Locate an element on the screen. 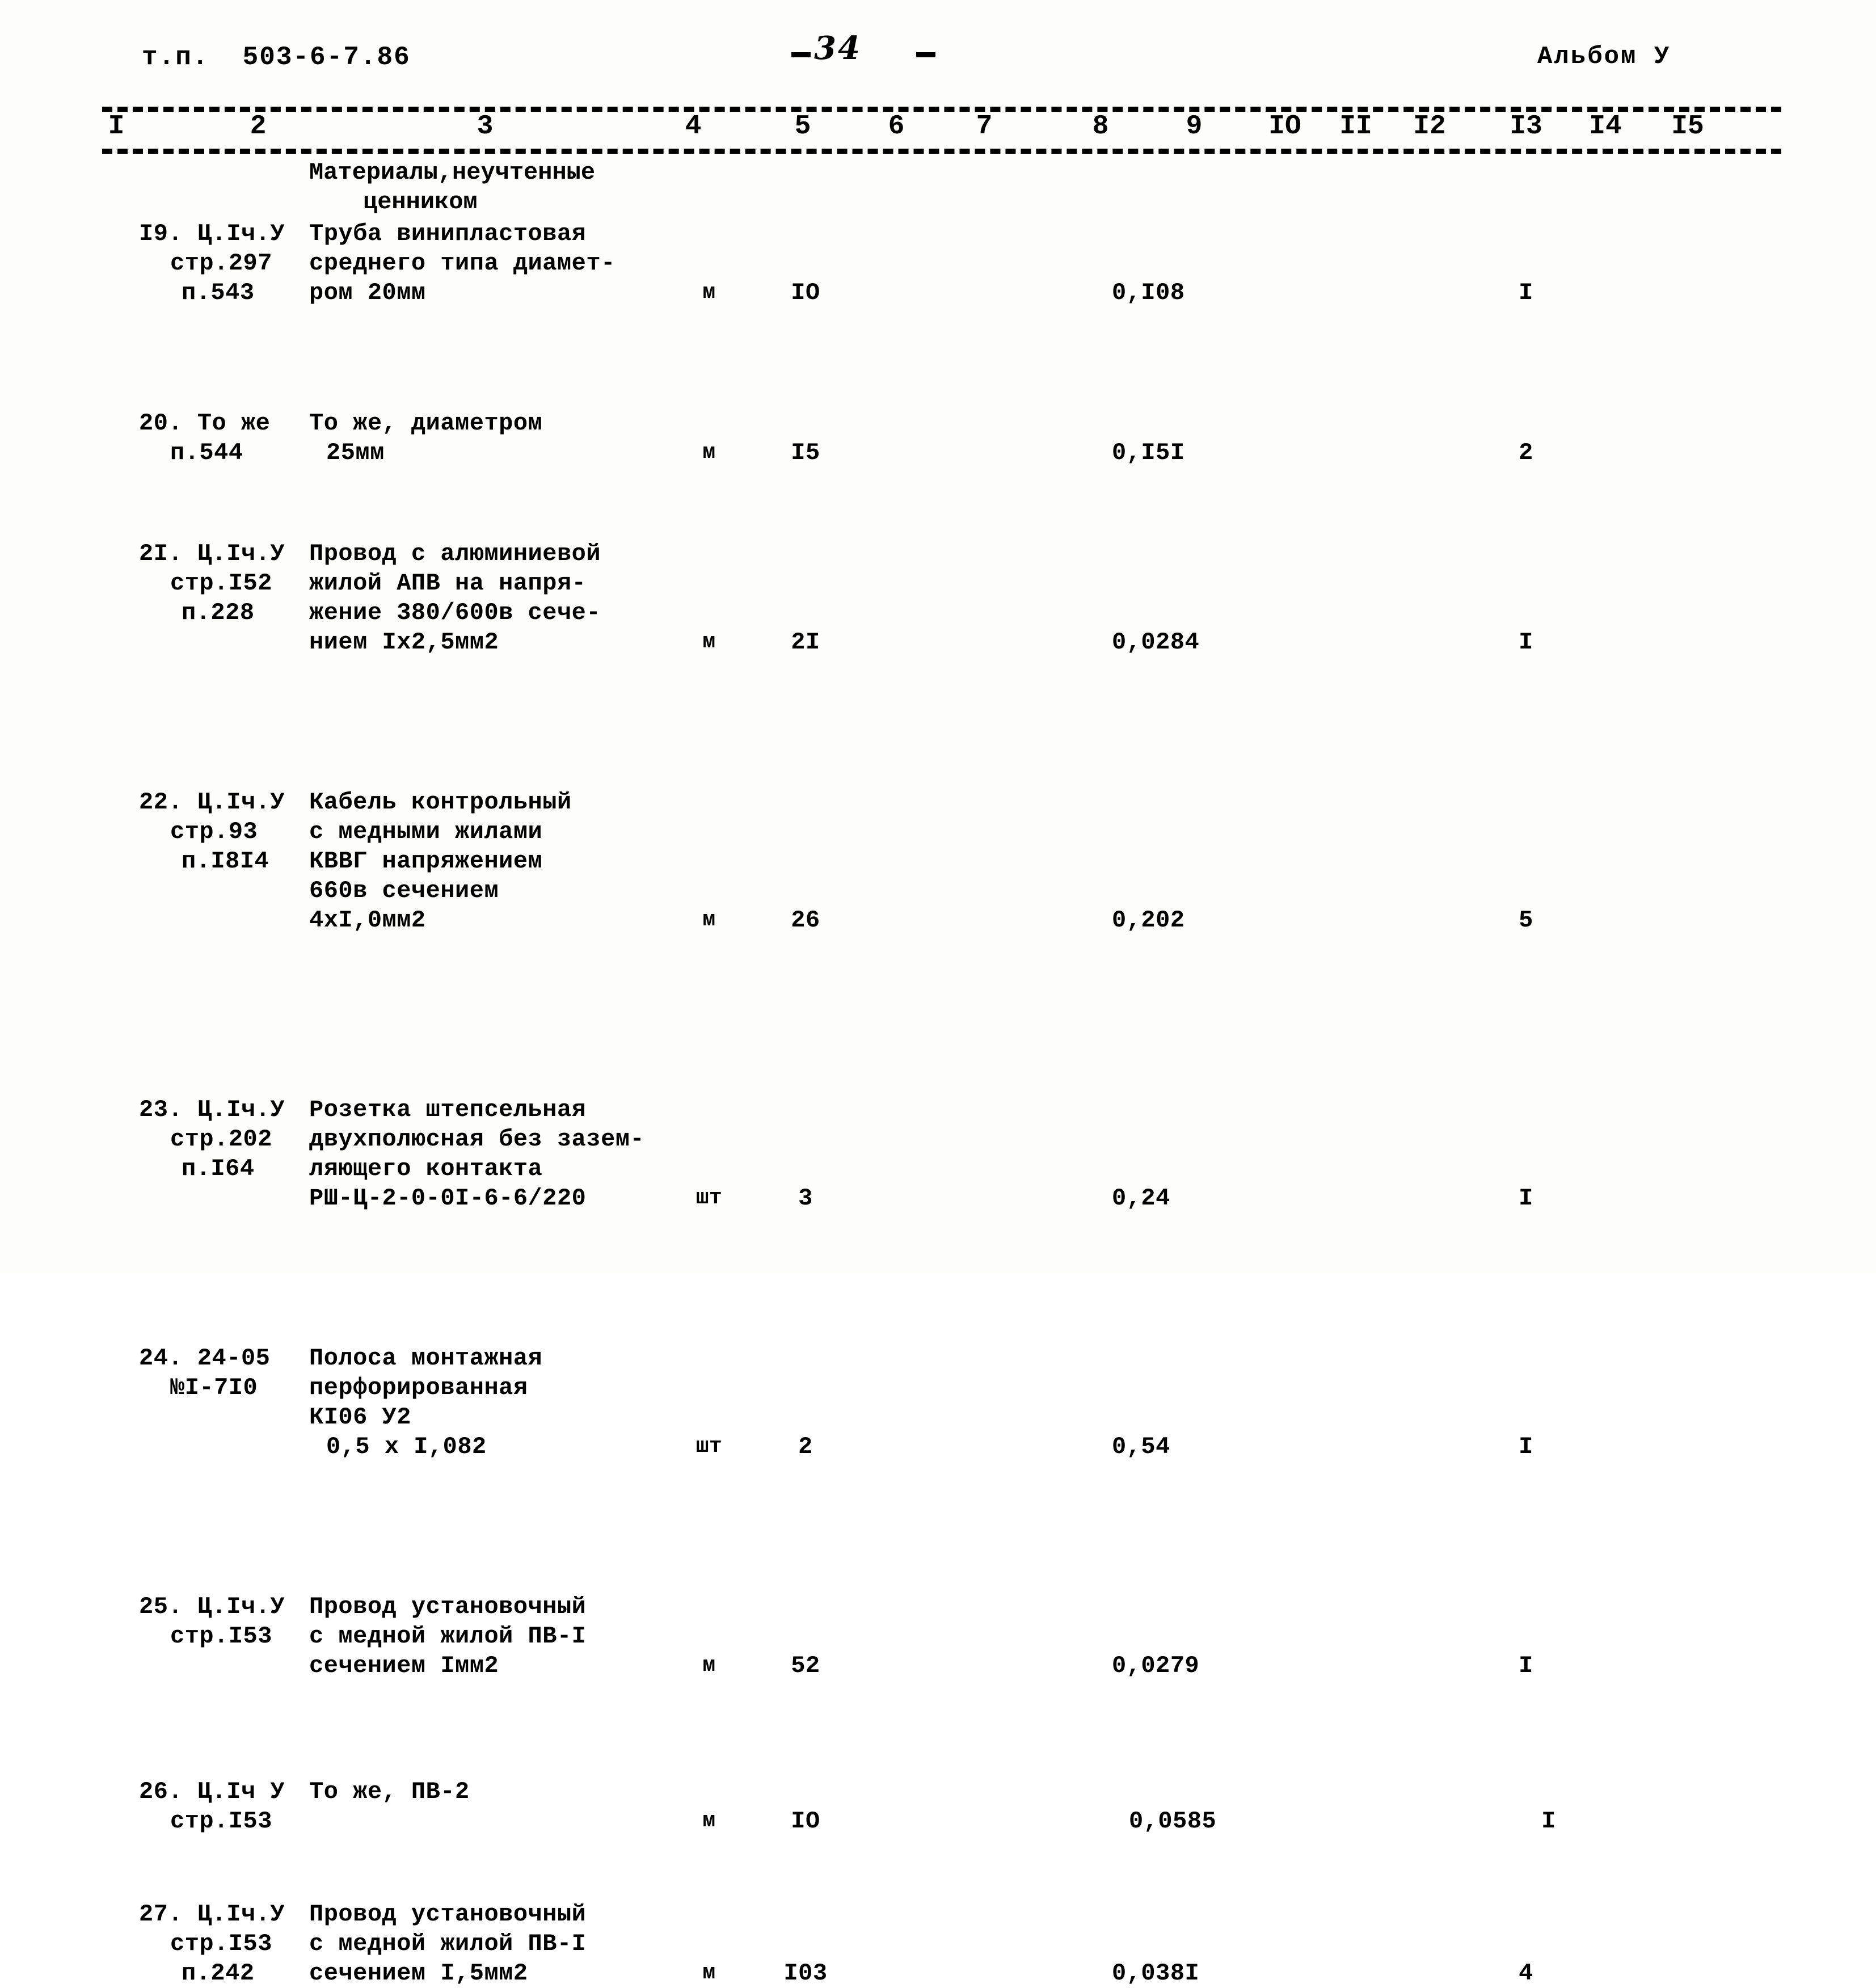  row-number: I9. is located at coordinates (161, 233).